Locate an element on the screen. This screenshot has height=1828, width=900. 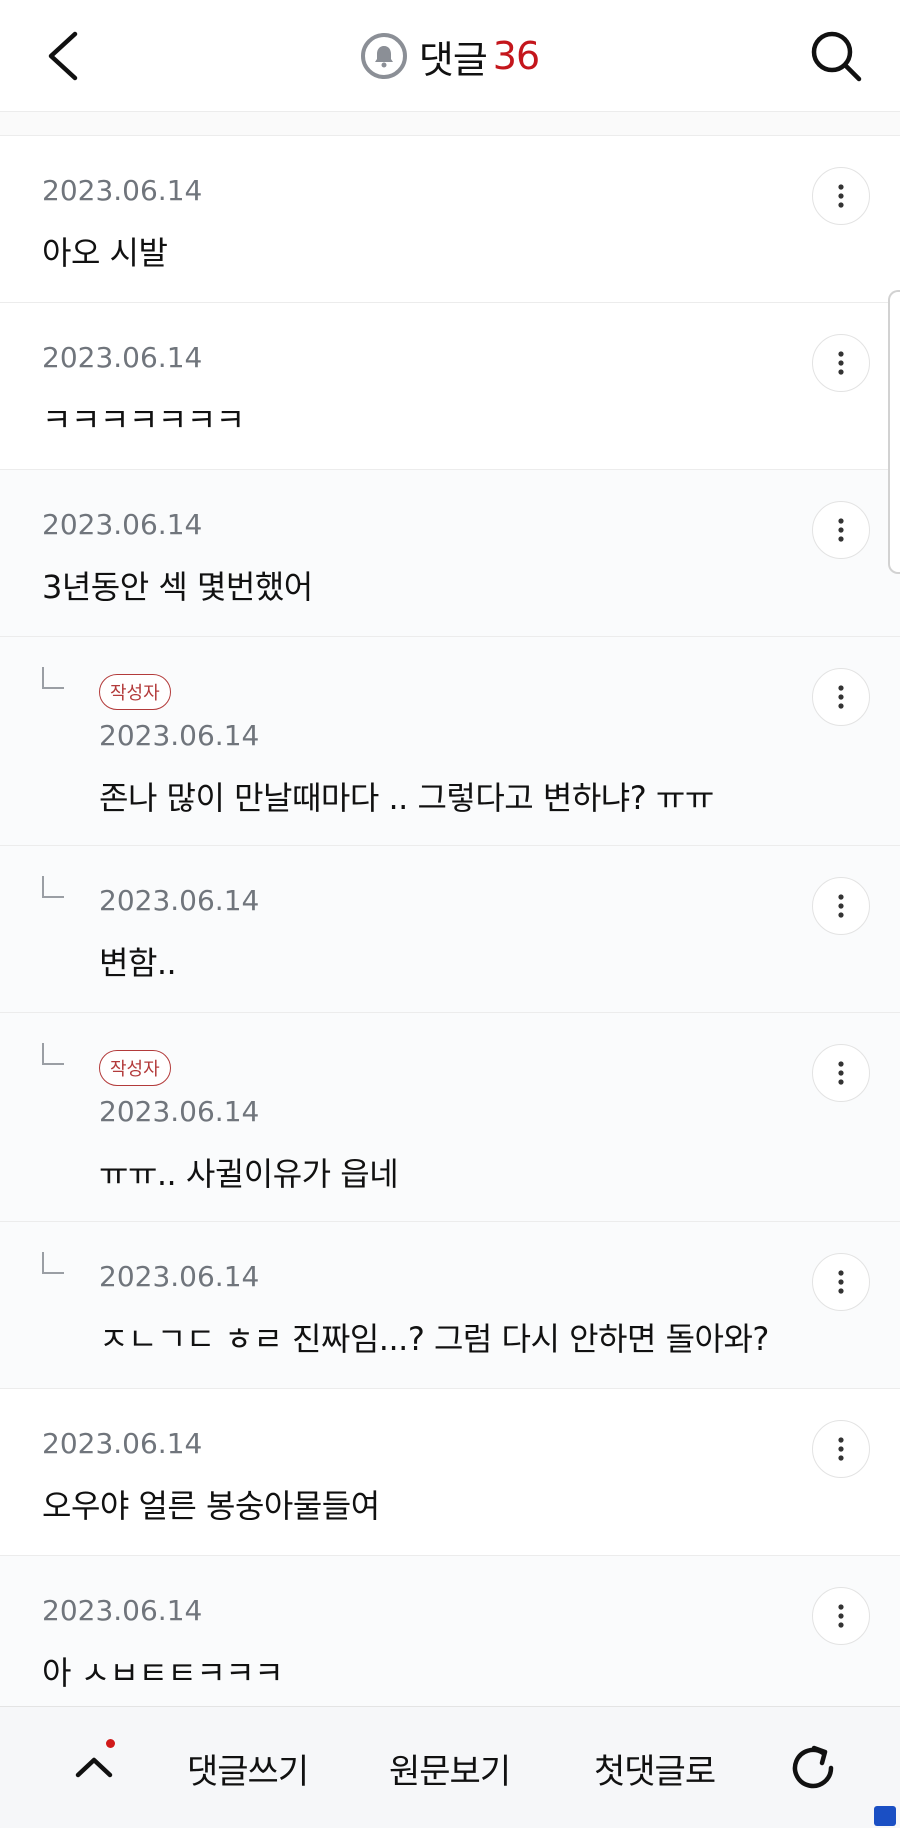
comment-text: 존나 많이 만날때마다 .. 그렇다고 변하냐? ㅠㅠ is located at coordinates (406, 798).